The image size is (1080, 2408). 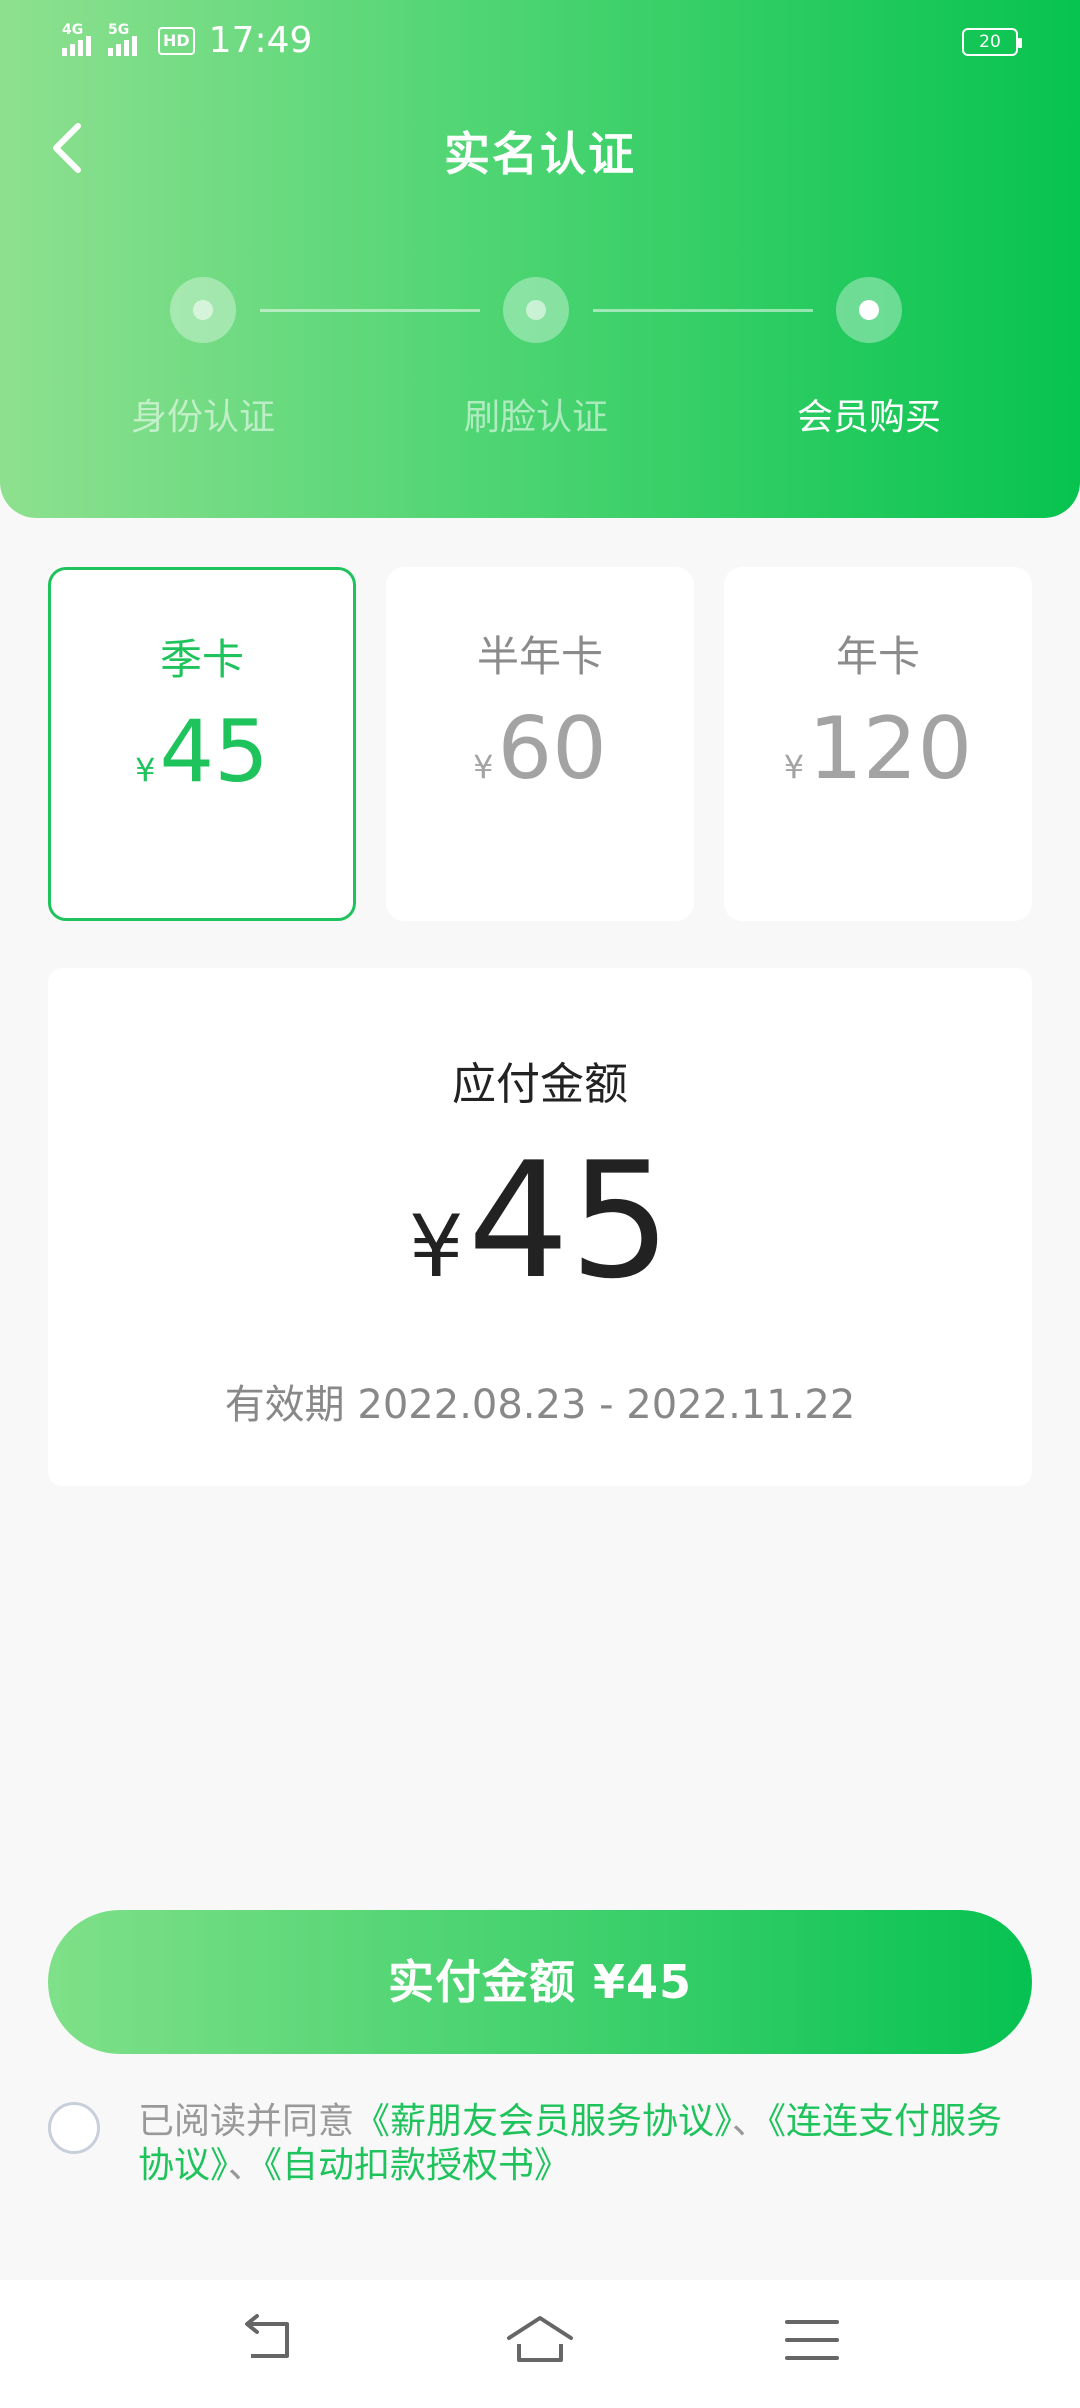 I want to click on status-bar: 4G 5G HD 17:49 20, so click(x=540, y=40).